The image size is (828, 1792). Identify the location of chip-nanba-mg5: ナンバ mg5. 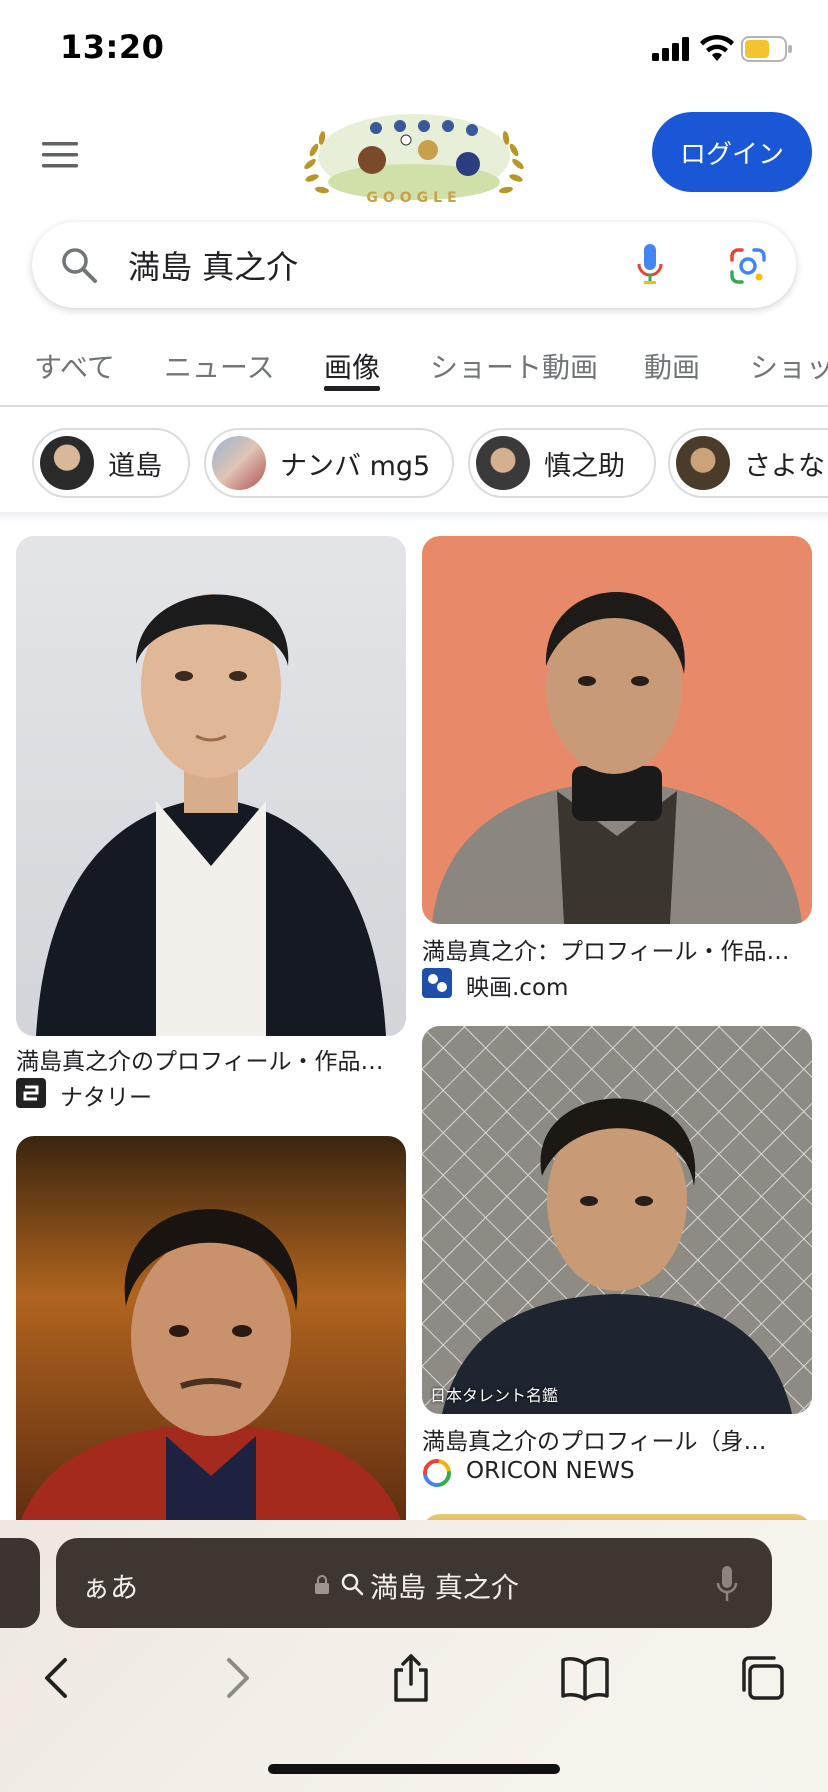
(329, 463).